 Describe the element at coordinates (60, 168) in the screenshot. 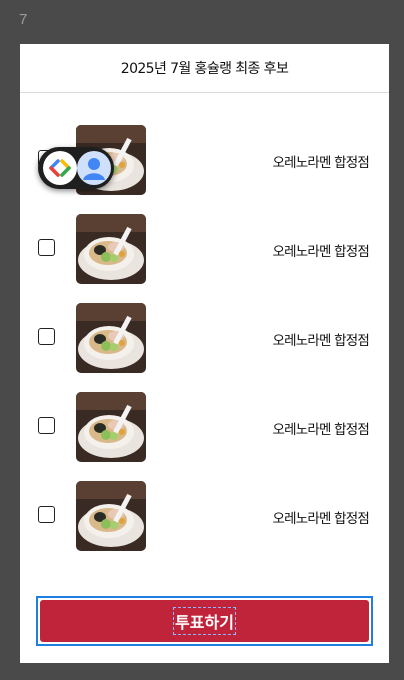

I see `code-brackets-icon` at that location.